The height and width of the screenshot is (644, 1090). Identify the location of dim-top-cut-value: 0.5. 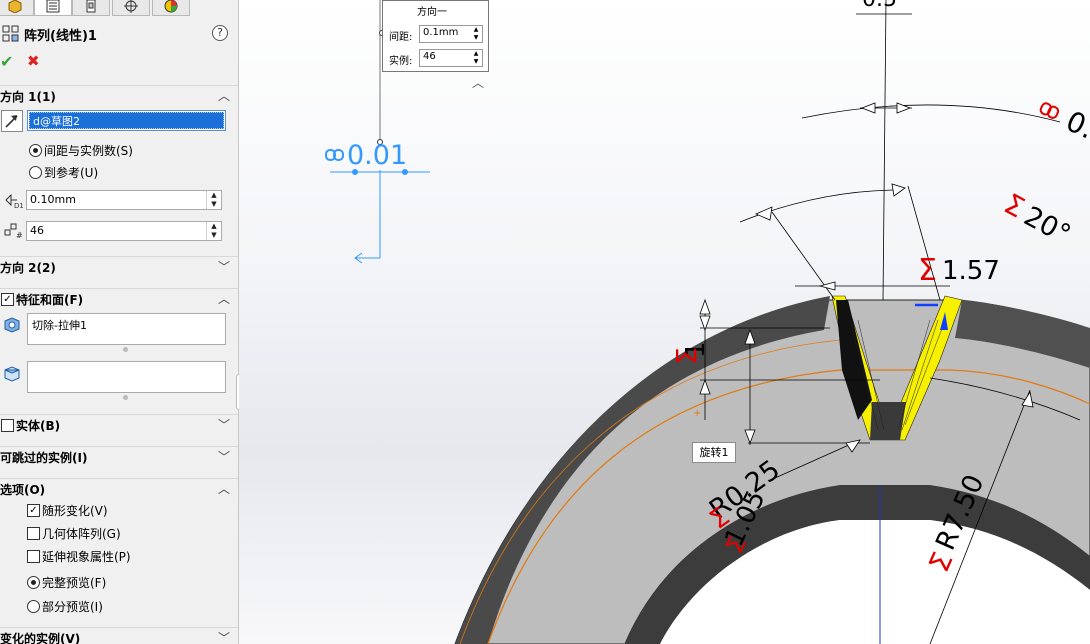
(879, 6).